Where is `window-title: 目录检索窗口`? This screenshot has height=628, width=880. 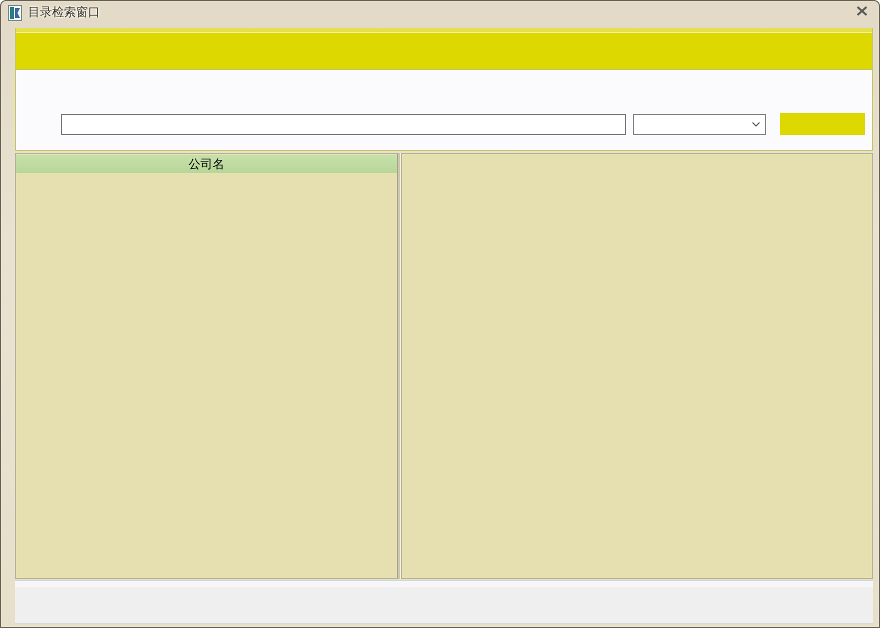
window-title: 目录检索窗口 is located at coordinates (64, 12).